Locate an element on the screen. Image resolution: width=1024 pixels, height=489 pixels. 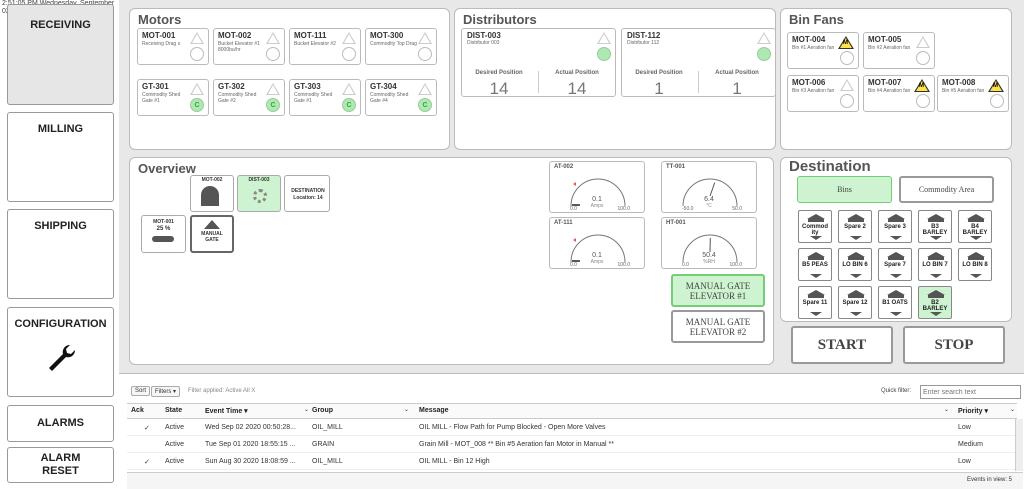
col-event-time-label: Event Time is located at coordinates (224, 411).